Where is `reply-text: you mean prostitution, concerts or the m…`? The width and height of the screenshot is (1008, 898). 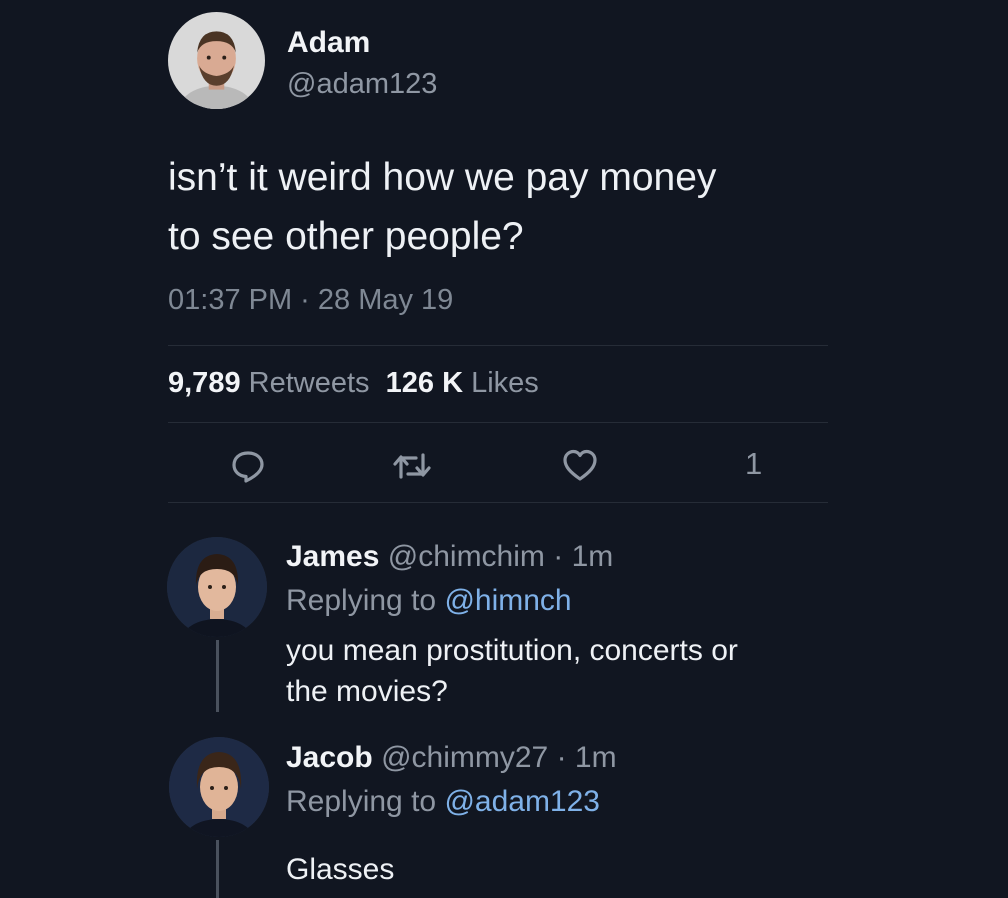 reply-text: you mean prostitution, concerts or the m… is located at coordinates (566, 671).